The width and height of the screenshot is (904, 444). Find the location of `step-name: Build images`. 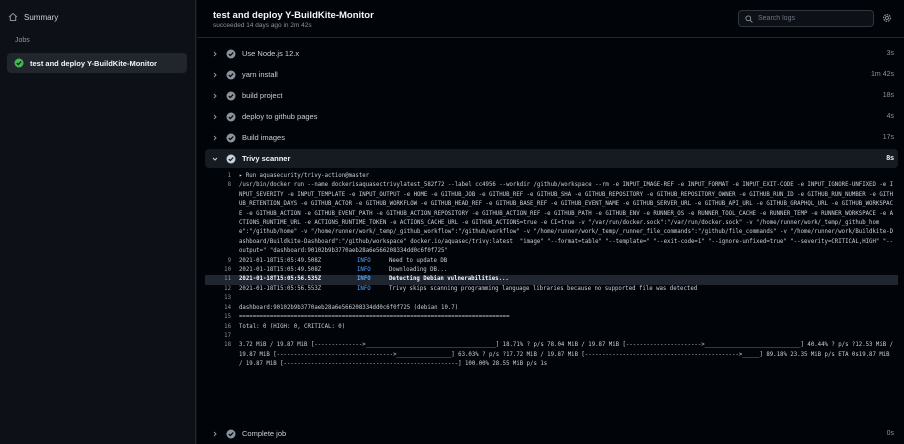

step-name: Build images is located at coordinates (263, 137).